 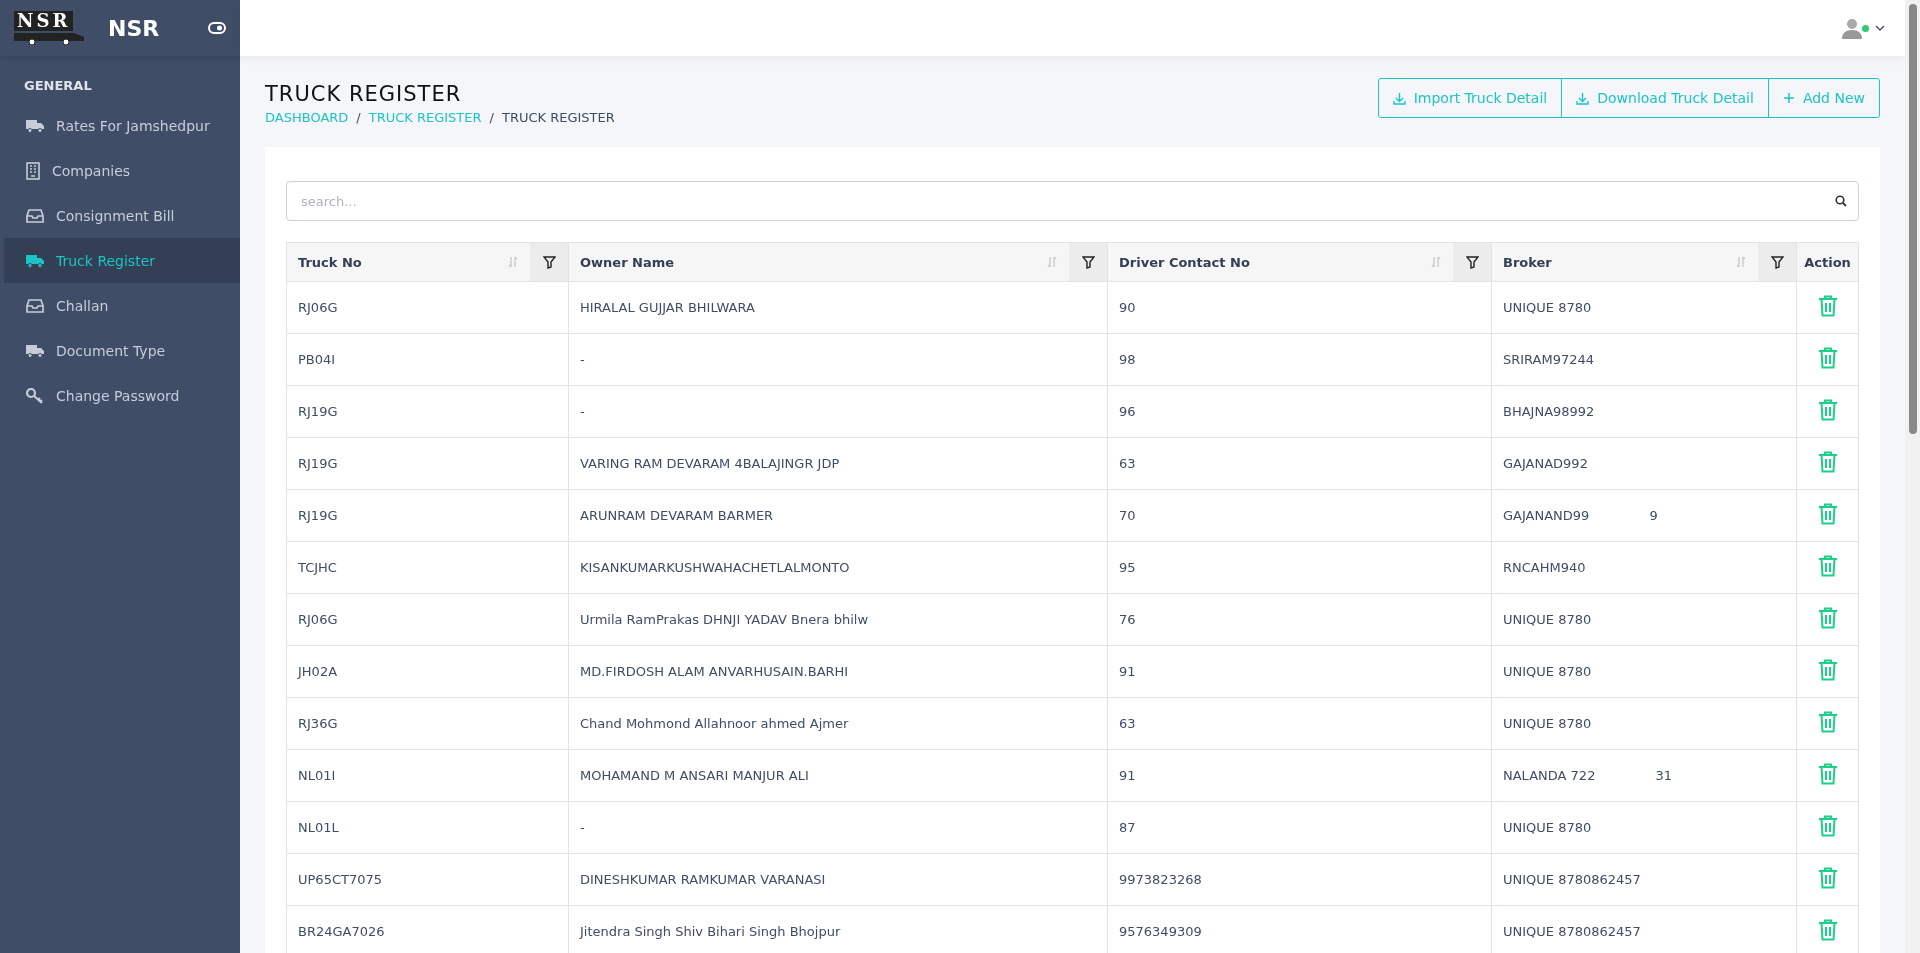 What do you see at coordinates (1299, 359) in the screenshot?
I see `table-cell: 98` at bounding box center [1299, 359].